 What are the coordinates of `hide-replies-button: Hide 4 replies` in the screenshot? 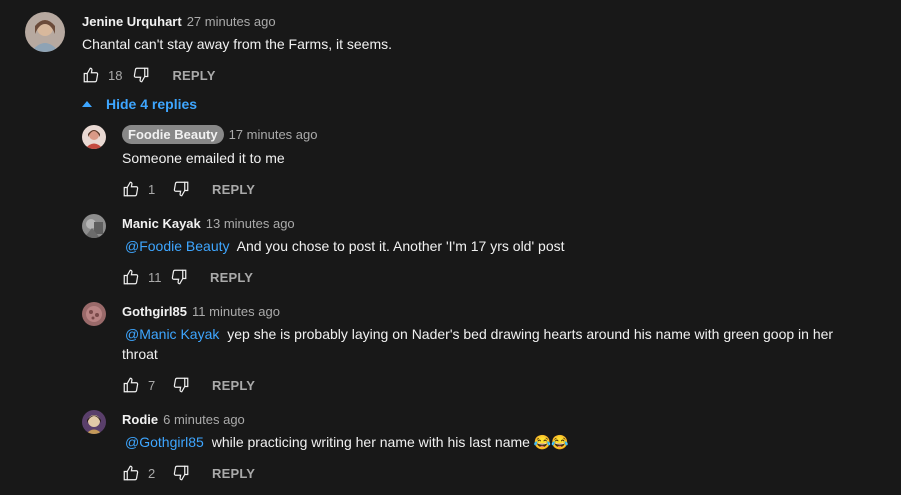 It's located at (139, 104).